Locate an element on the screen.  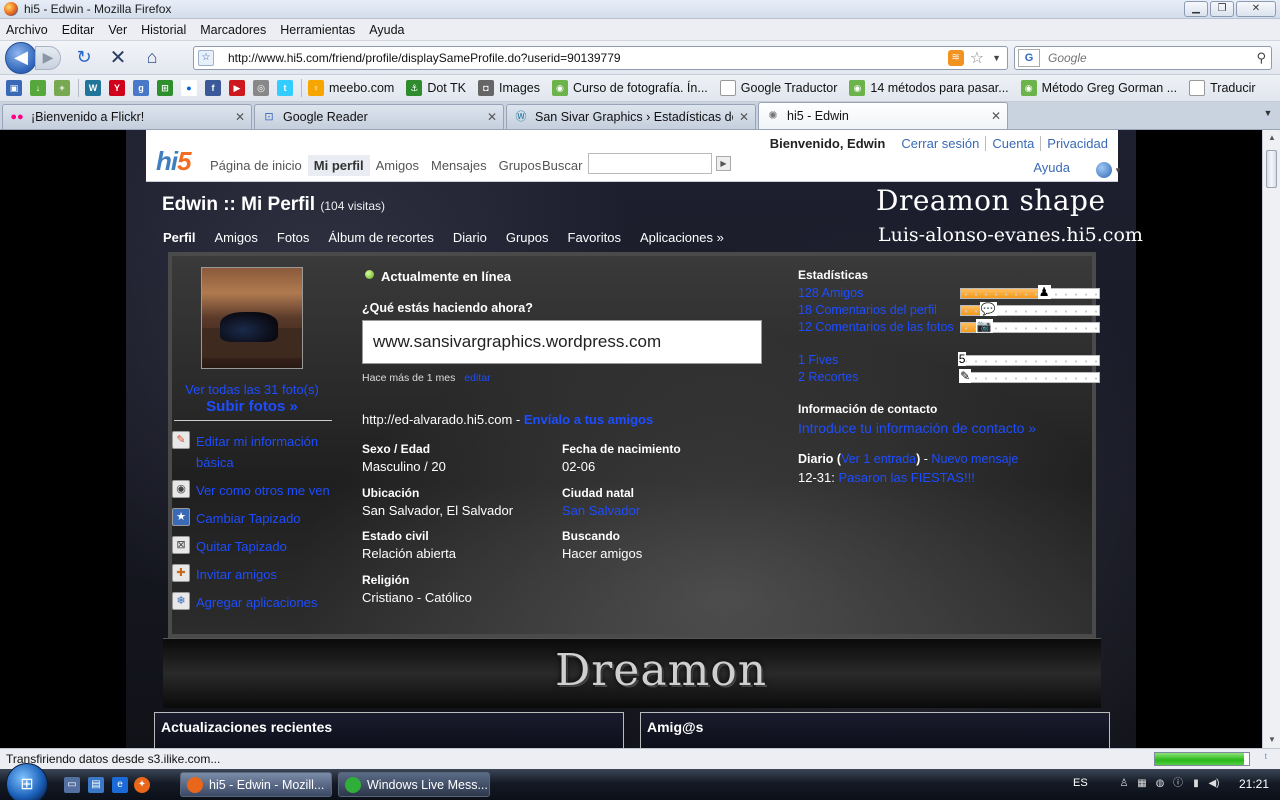
minimize-button: ▁ is located at coordinates (1196, 9).